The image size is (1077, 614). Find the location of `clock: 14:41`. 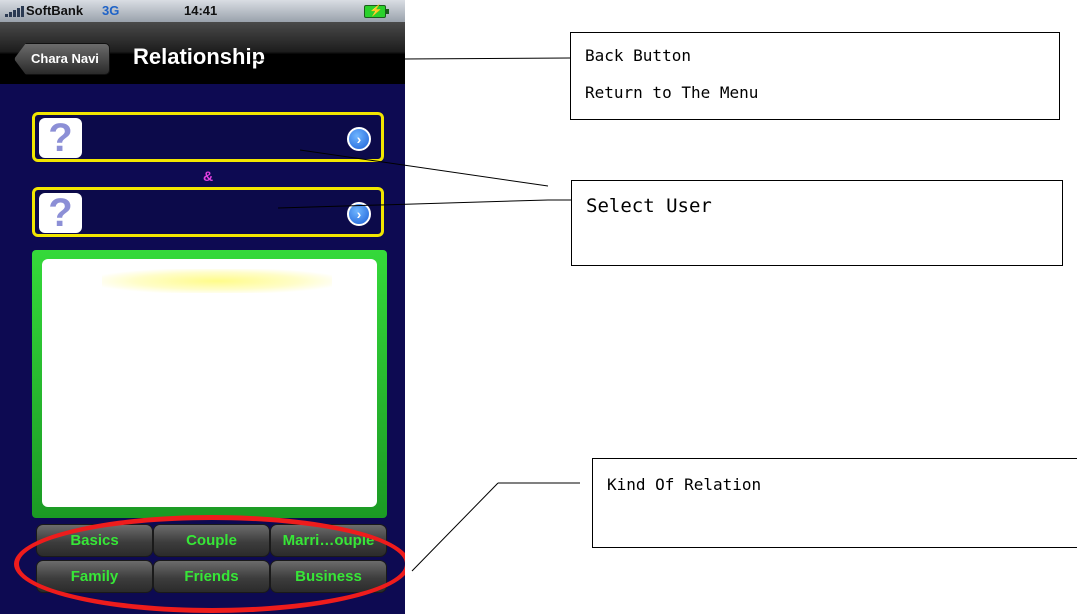

clock: 14:41 is located at coordinates (201, 10).